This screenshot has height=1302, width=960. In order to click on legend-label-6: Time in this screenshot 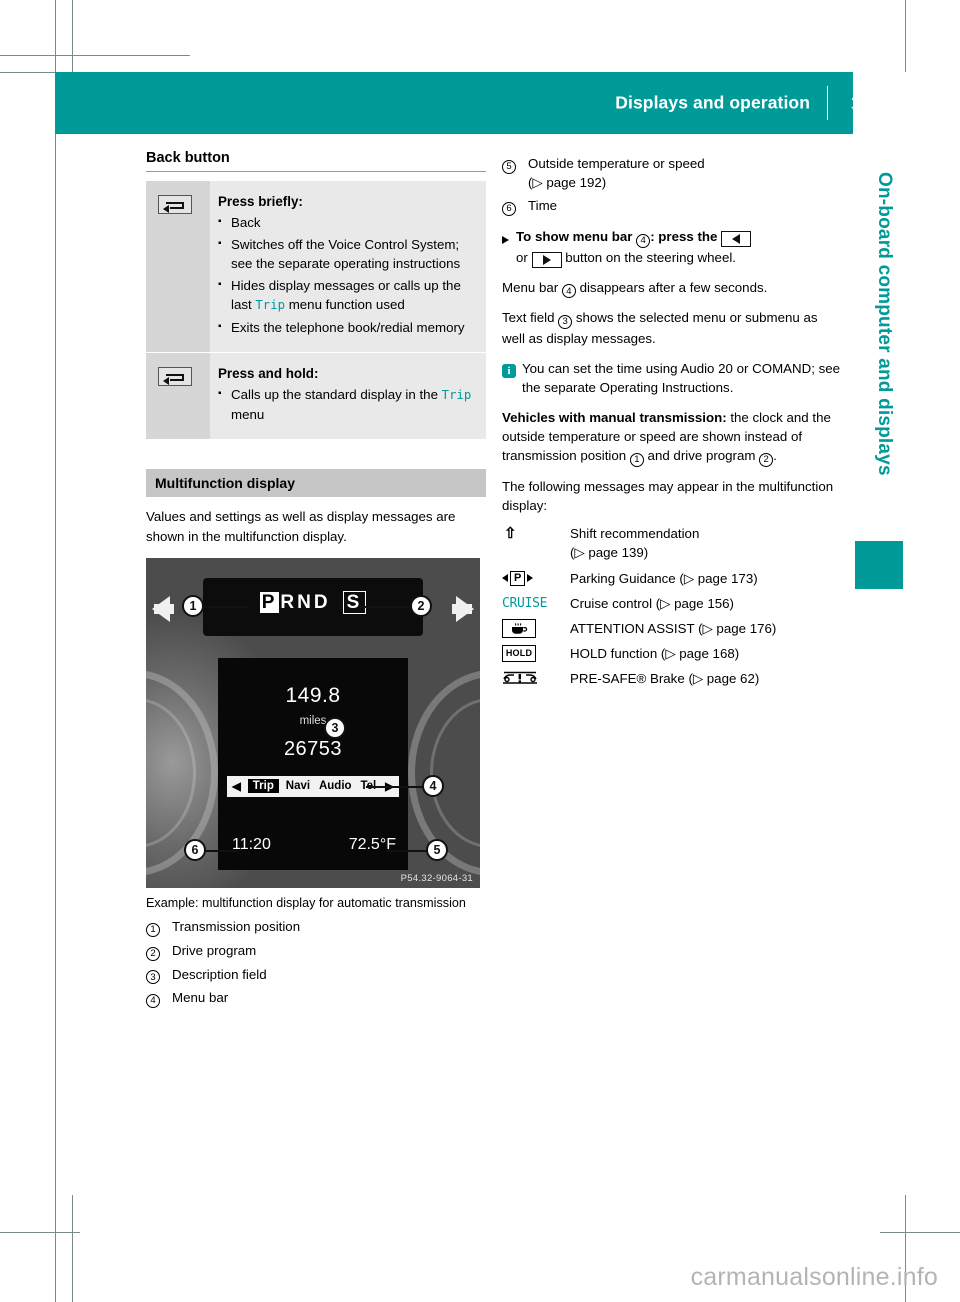, I will do `click(543, 205)`.